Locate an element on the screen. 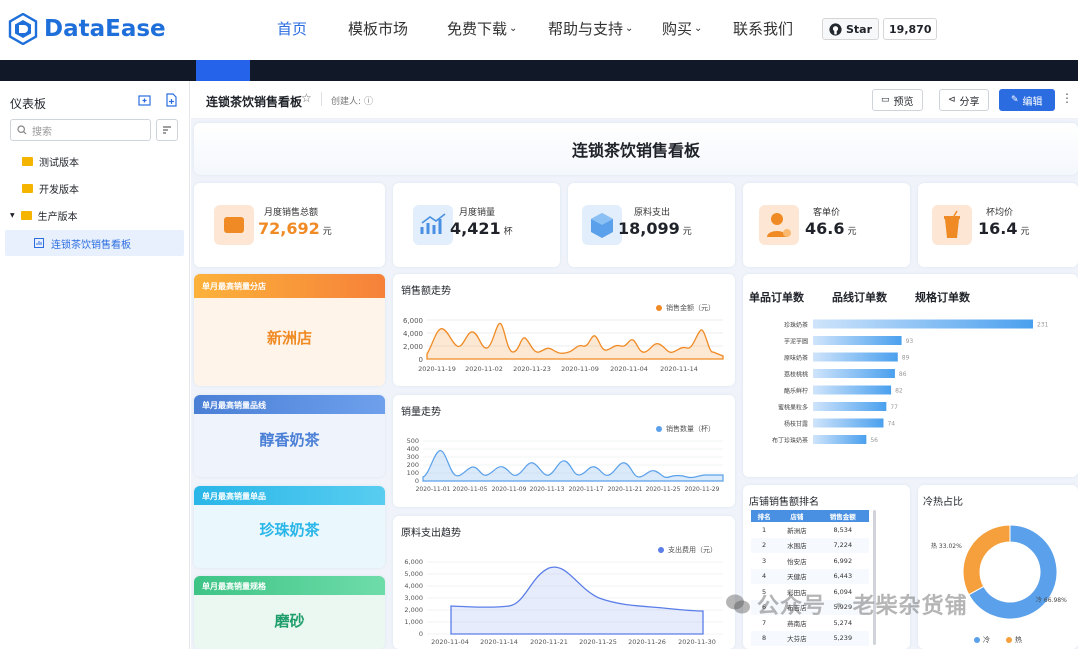  brand-logo: DataEase is located at coordinates (87, 29).